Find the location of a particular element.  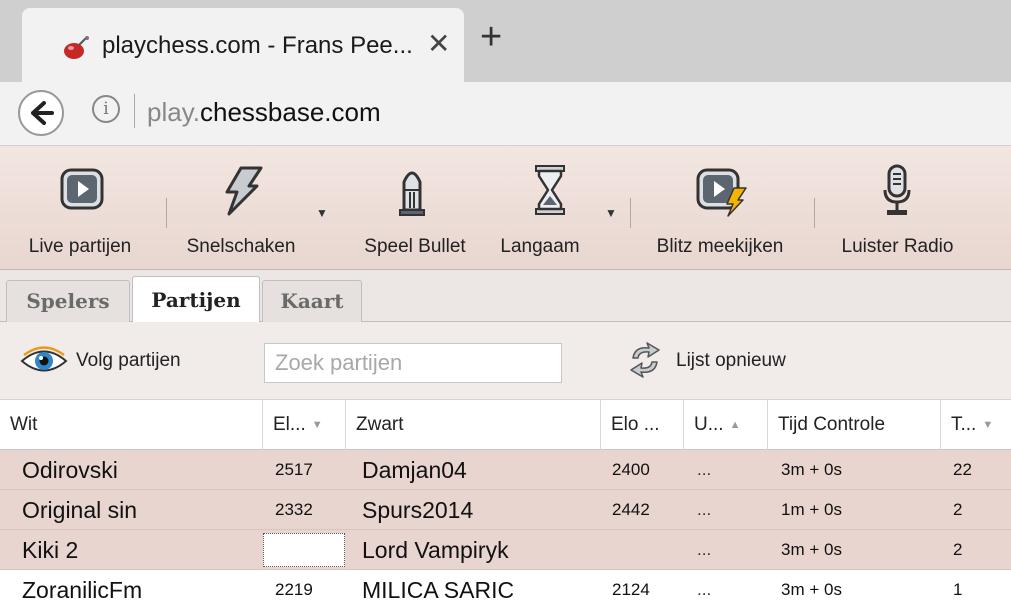

eye-icon is located at coordinates (44, 361).